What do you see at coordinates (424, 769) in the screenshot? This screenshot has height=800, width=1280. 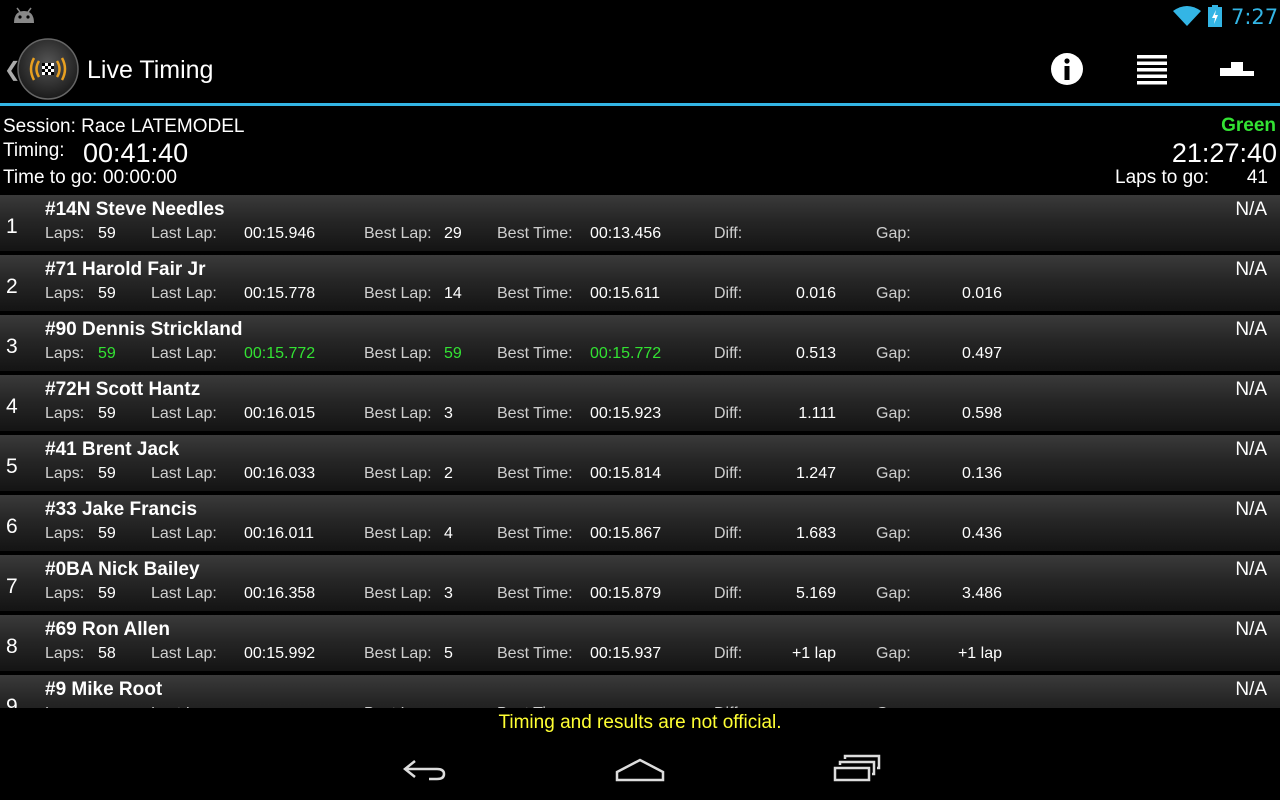 I see `back-icon` at bounding box center [424, 769].